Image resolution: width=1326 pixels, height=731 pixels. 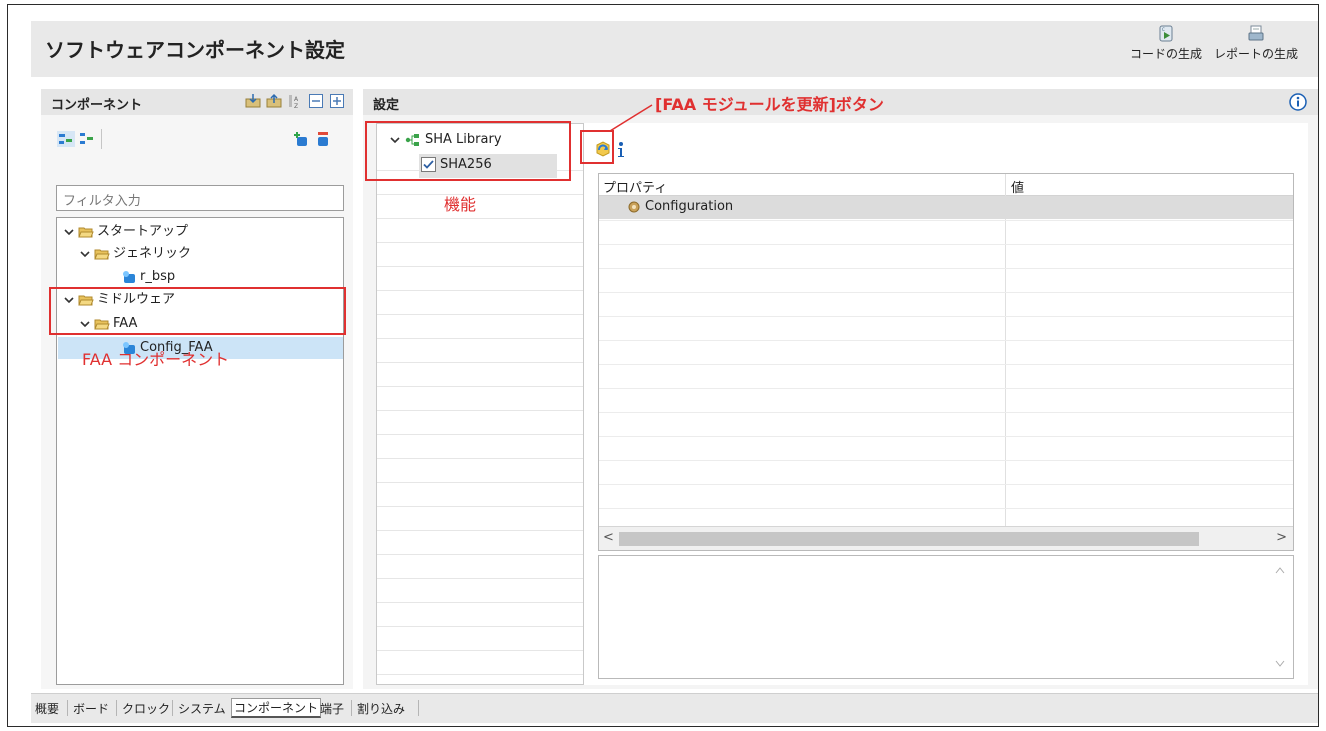 What do you see at coordinates (197, 311) in the screenshot?
I see `faa-component-highlight` at bounding box center [197, 311].